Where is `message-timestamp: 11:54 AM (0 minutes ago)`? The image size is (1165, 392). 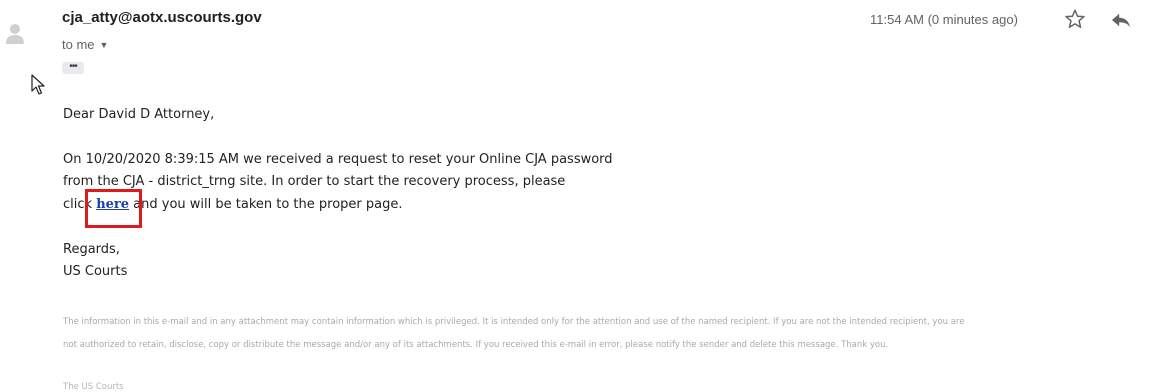
message-timestamp: 11:54 AM (0 minutes ago) is located at coordinates (944, 19).